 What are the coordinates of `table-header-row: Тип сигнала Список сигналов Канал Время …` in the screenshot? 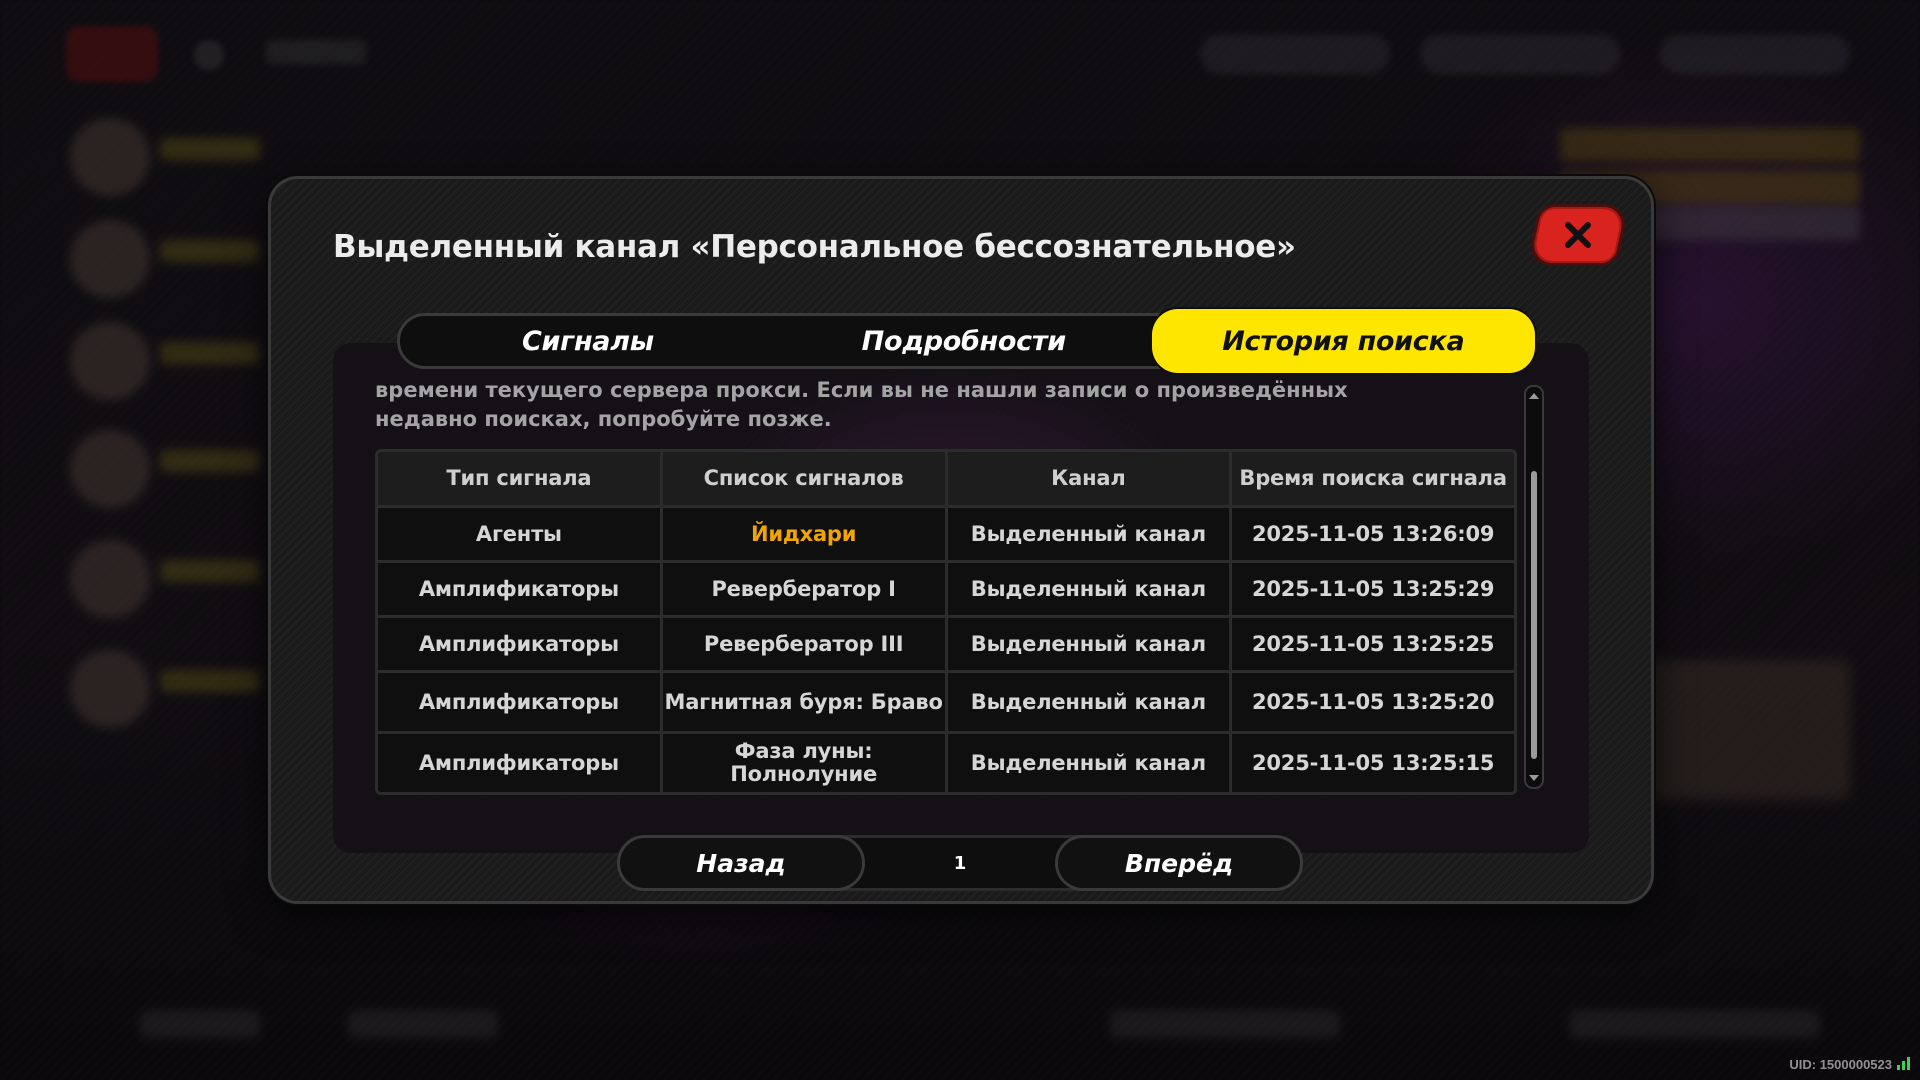 It's located at (946, 478).